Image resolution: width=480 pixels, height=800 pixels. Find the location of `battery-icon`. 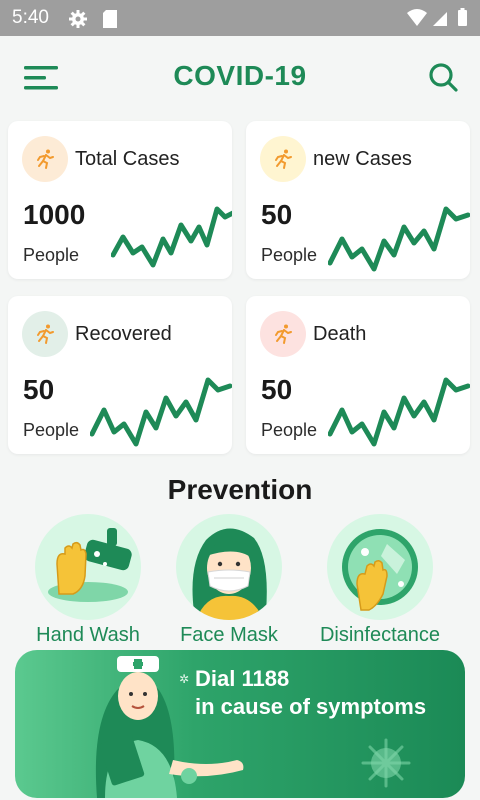

battery-icon is located at coordinates (462, 17).